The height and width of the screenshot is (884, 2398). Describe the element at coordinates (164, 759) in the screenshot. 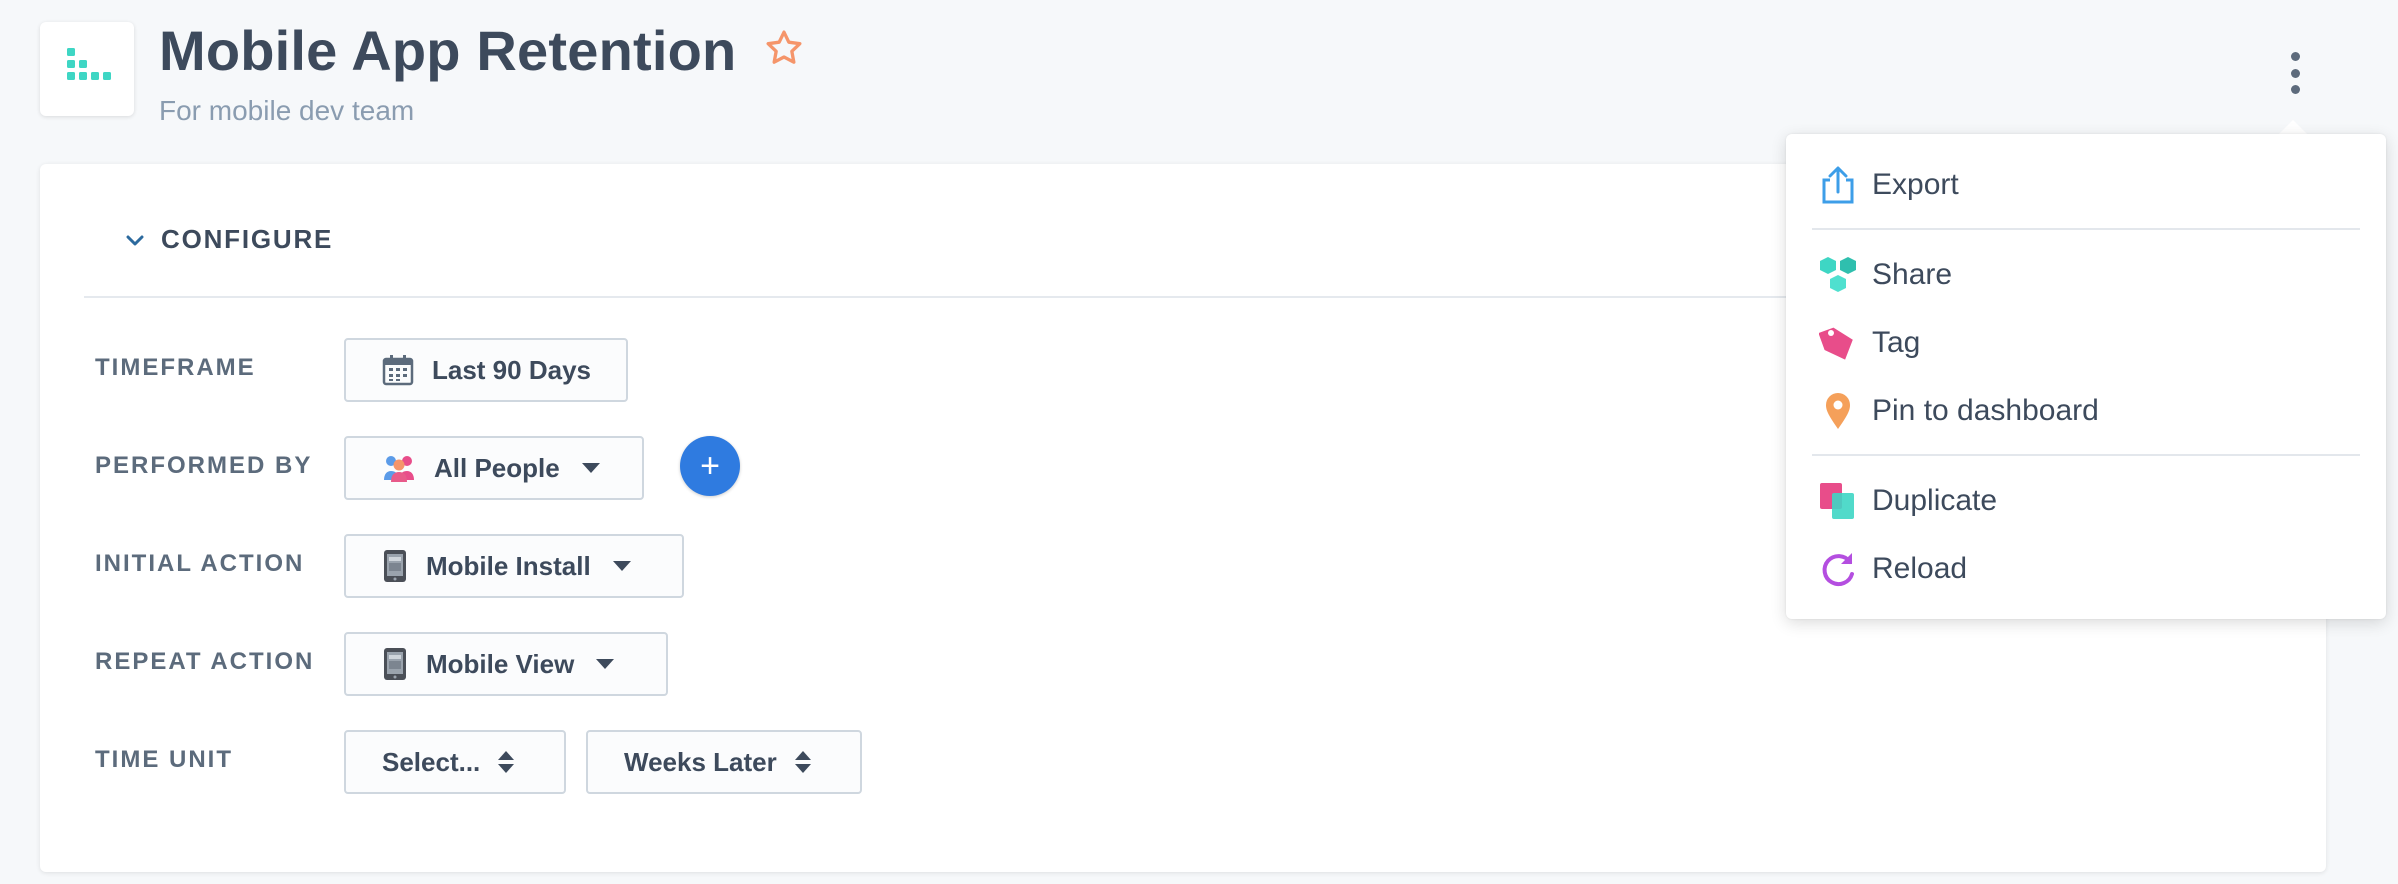

I see `time-unit-label: TIME UNIT` at that location.